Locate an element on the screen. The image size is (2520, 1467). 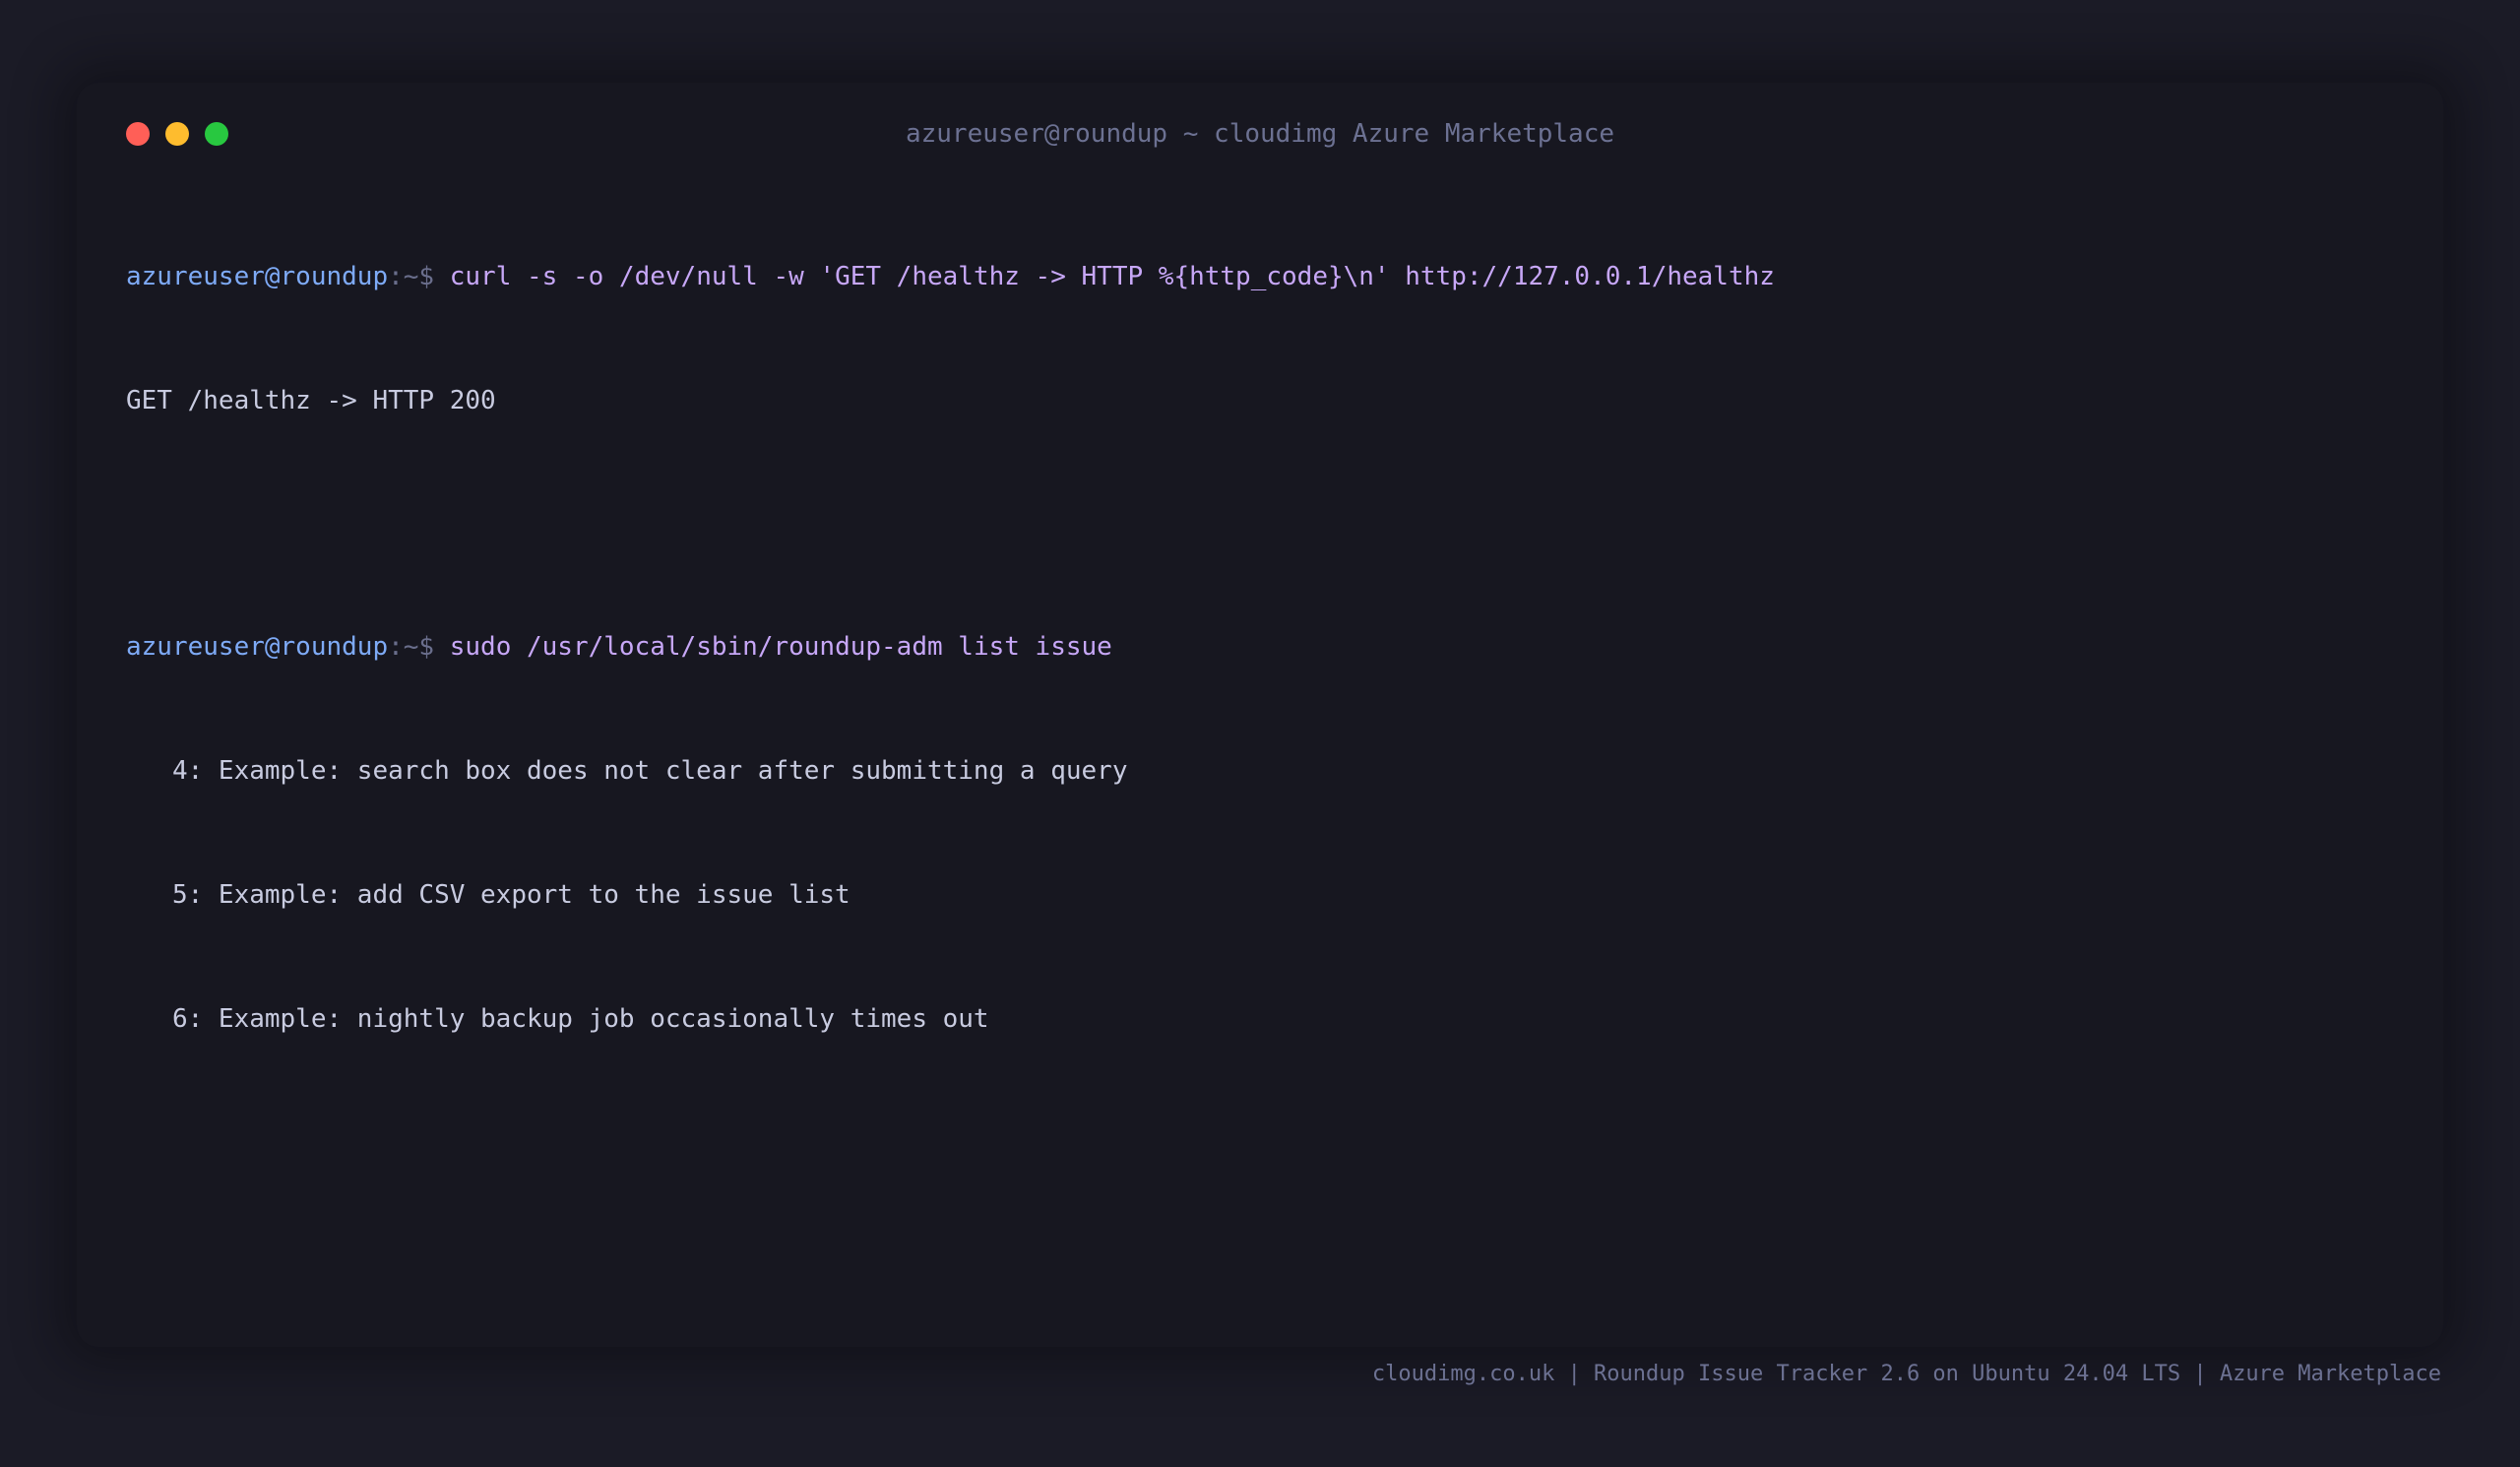
output-line: GET /healthz -> HTTP 200 is located at coordinates (311, 400).